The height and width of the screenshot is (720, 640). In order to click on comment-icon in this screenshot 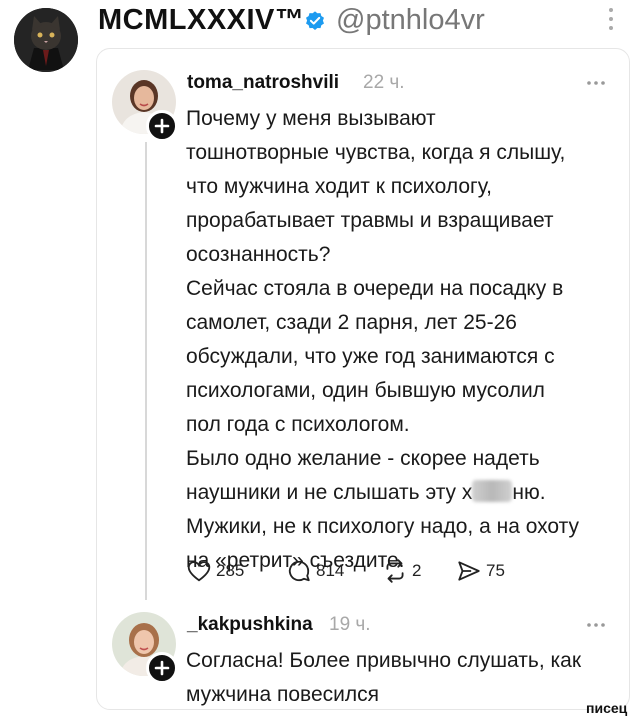, I will do `click(299, 571)`.